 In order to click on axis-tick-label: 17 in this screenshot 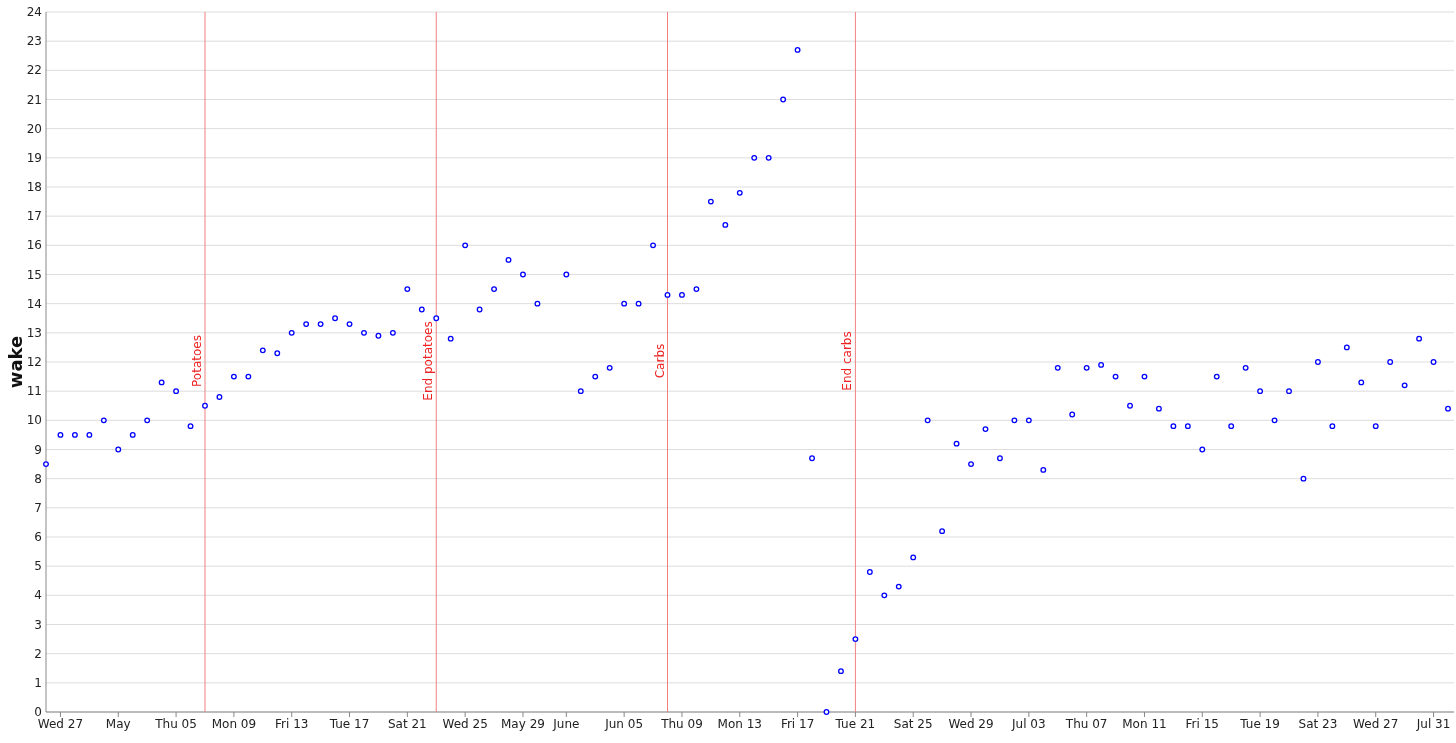, I will do `click(34, 216)`.